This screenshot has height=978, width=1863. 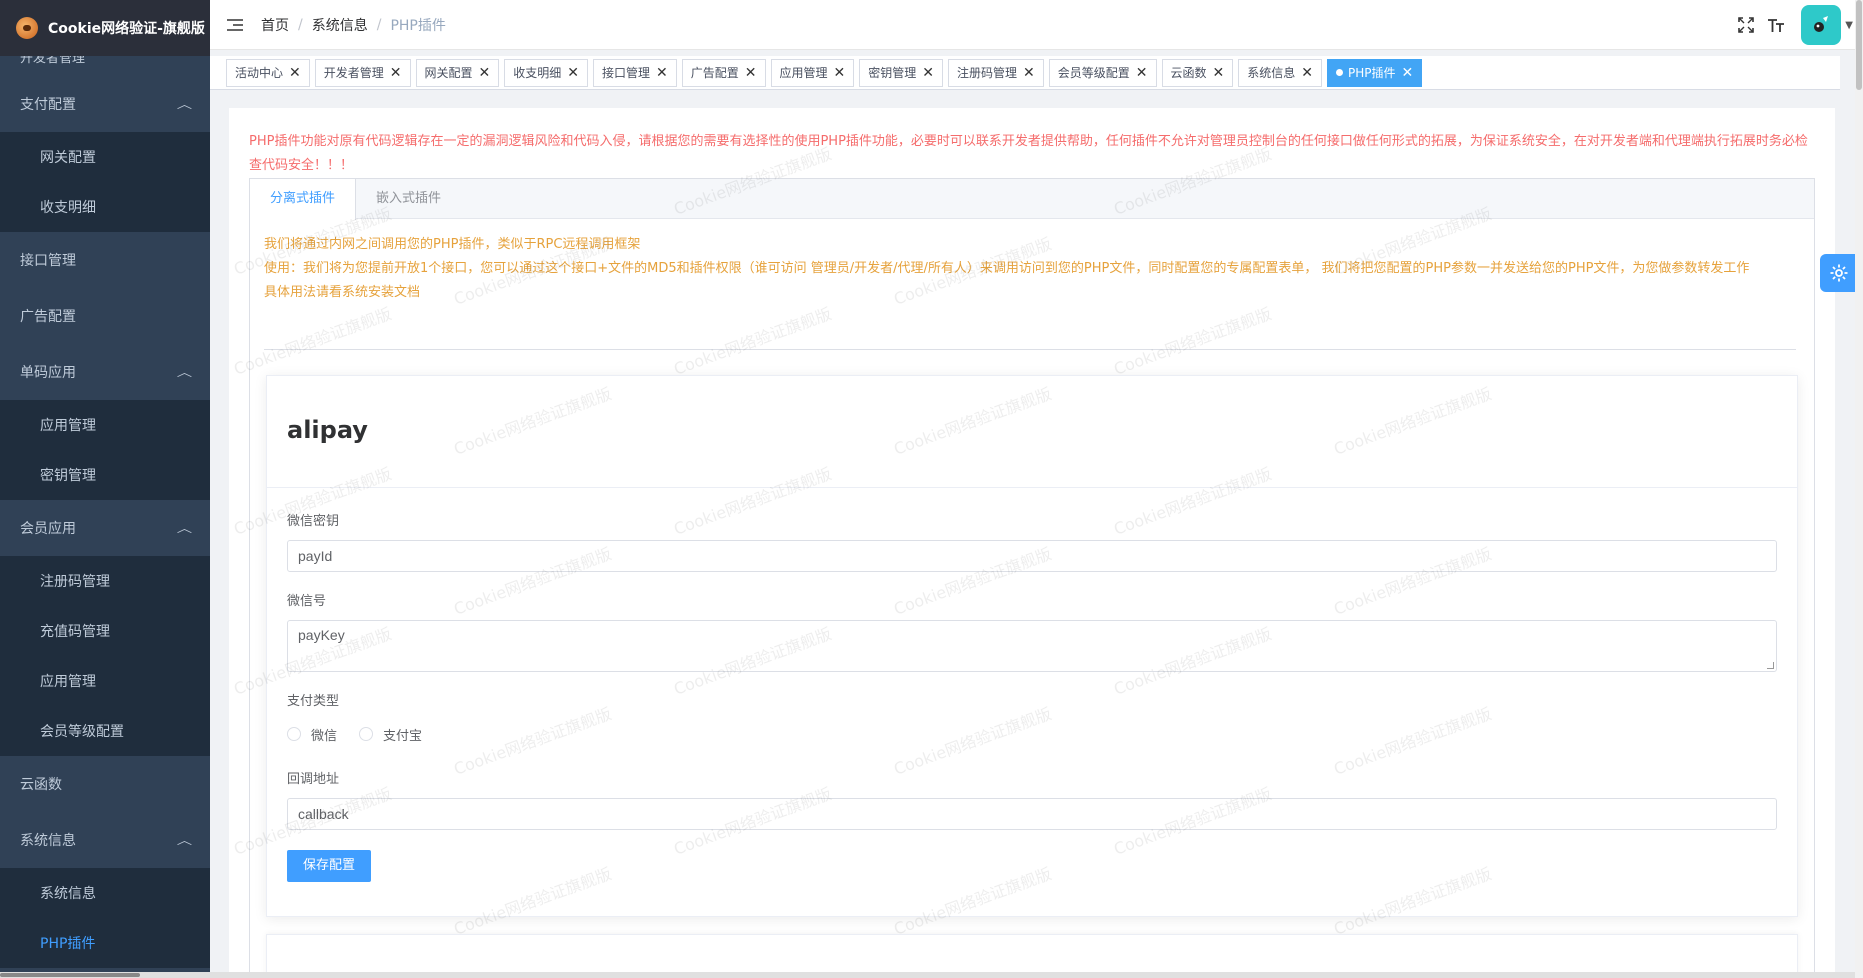 I want to click on radio-wechat: 微信, so click(x=312, y=734).